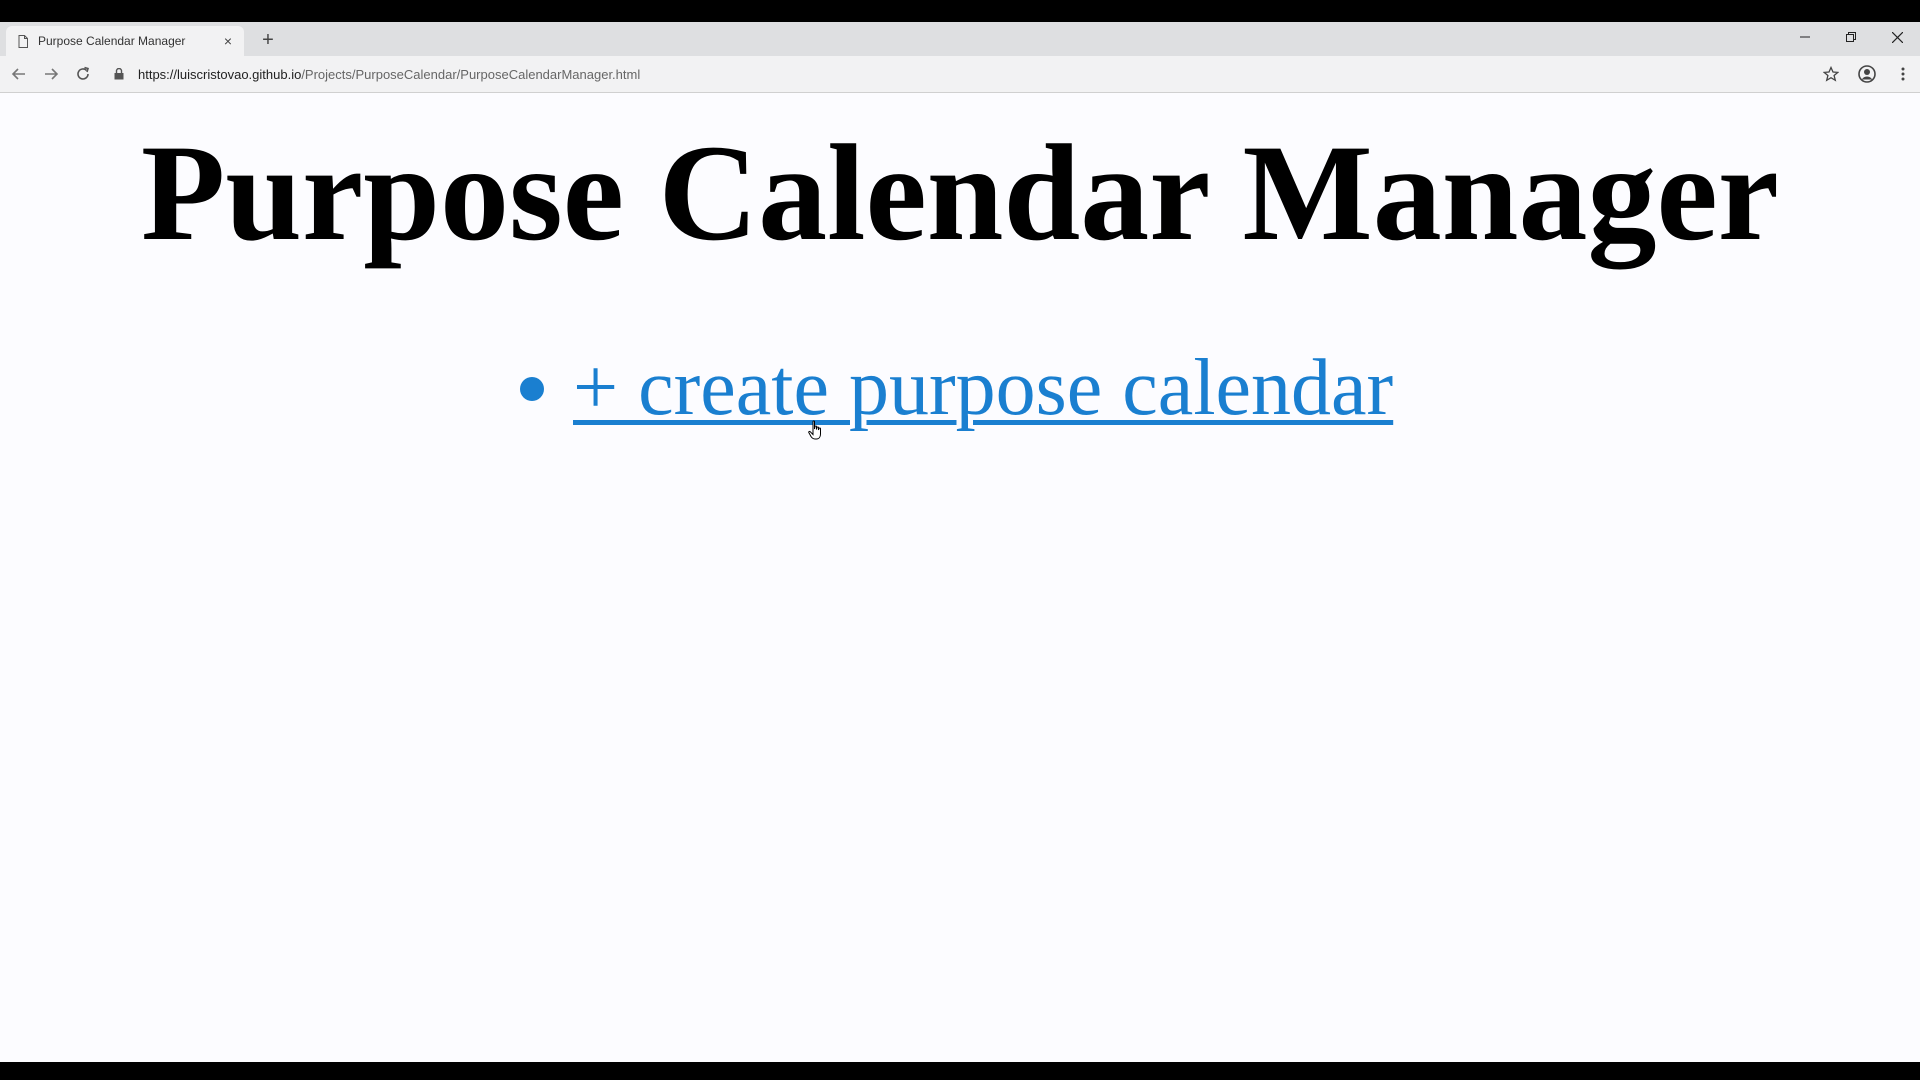 This screenshot has width=1920, height=1080. What do you see at coordinates (23, 41) in the screenshot?
I see `page-icon` at bounding box center [23, 41].